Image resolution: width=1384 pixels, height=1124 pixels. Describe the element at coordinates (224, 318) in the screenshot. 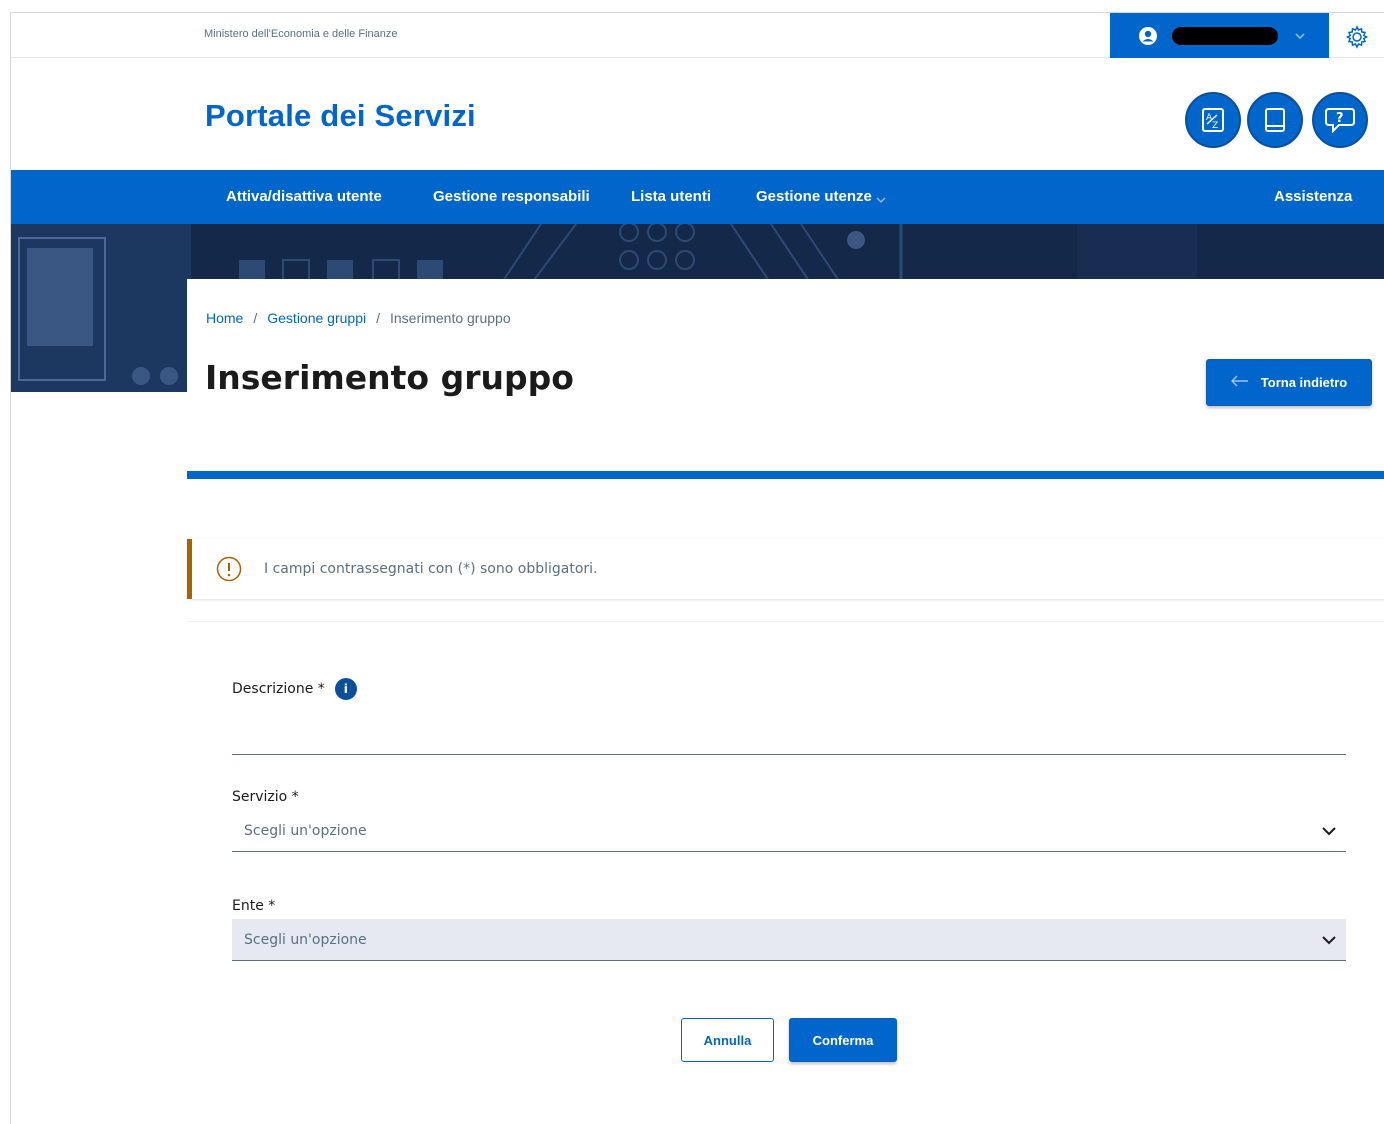

I see `breadcrumb-home: Home` at that location.